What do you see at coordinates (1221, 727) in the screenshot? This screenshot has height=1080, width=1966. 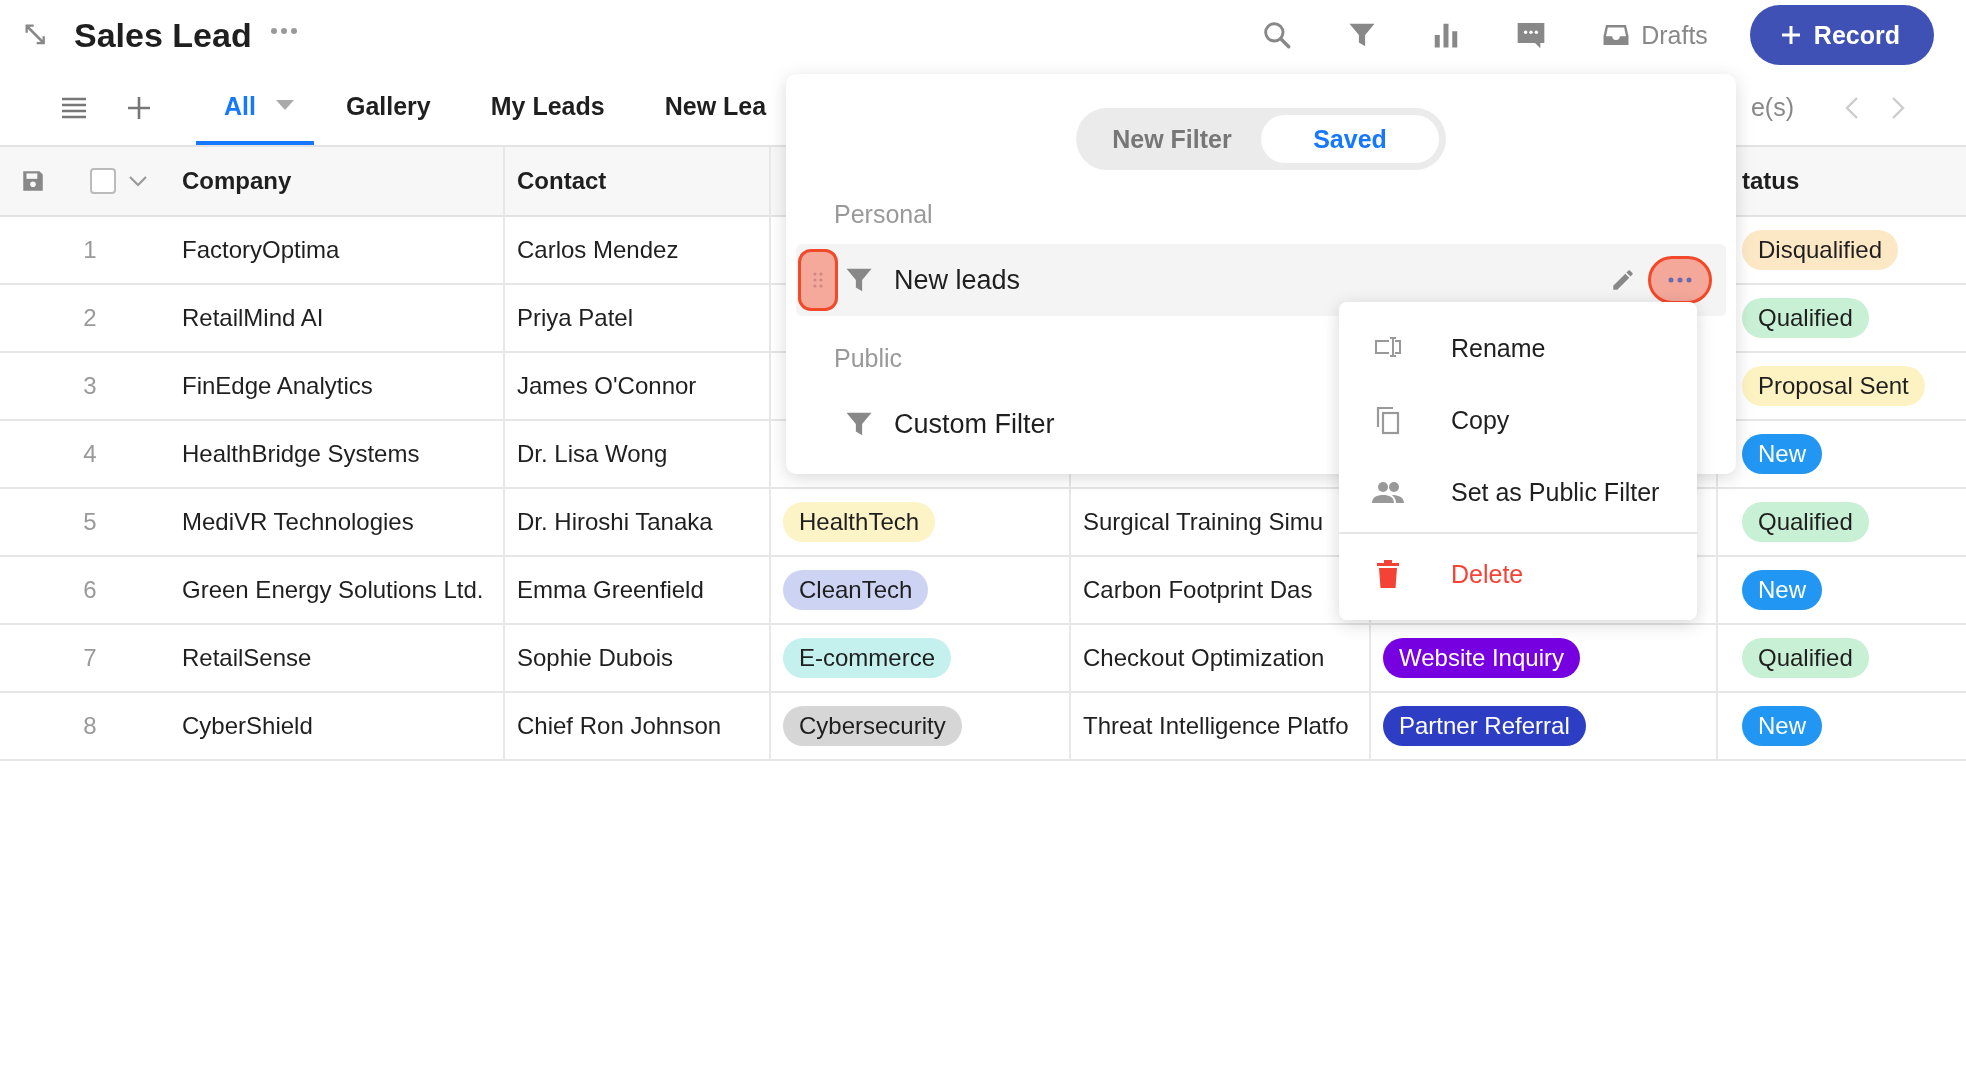 I see `table-cell: Threat Intelligence Platfo` at bounding box center [1221, 727].